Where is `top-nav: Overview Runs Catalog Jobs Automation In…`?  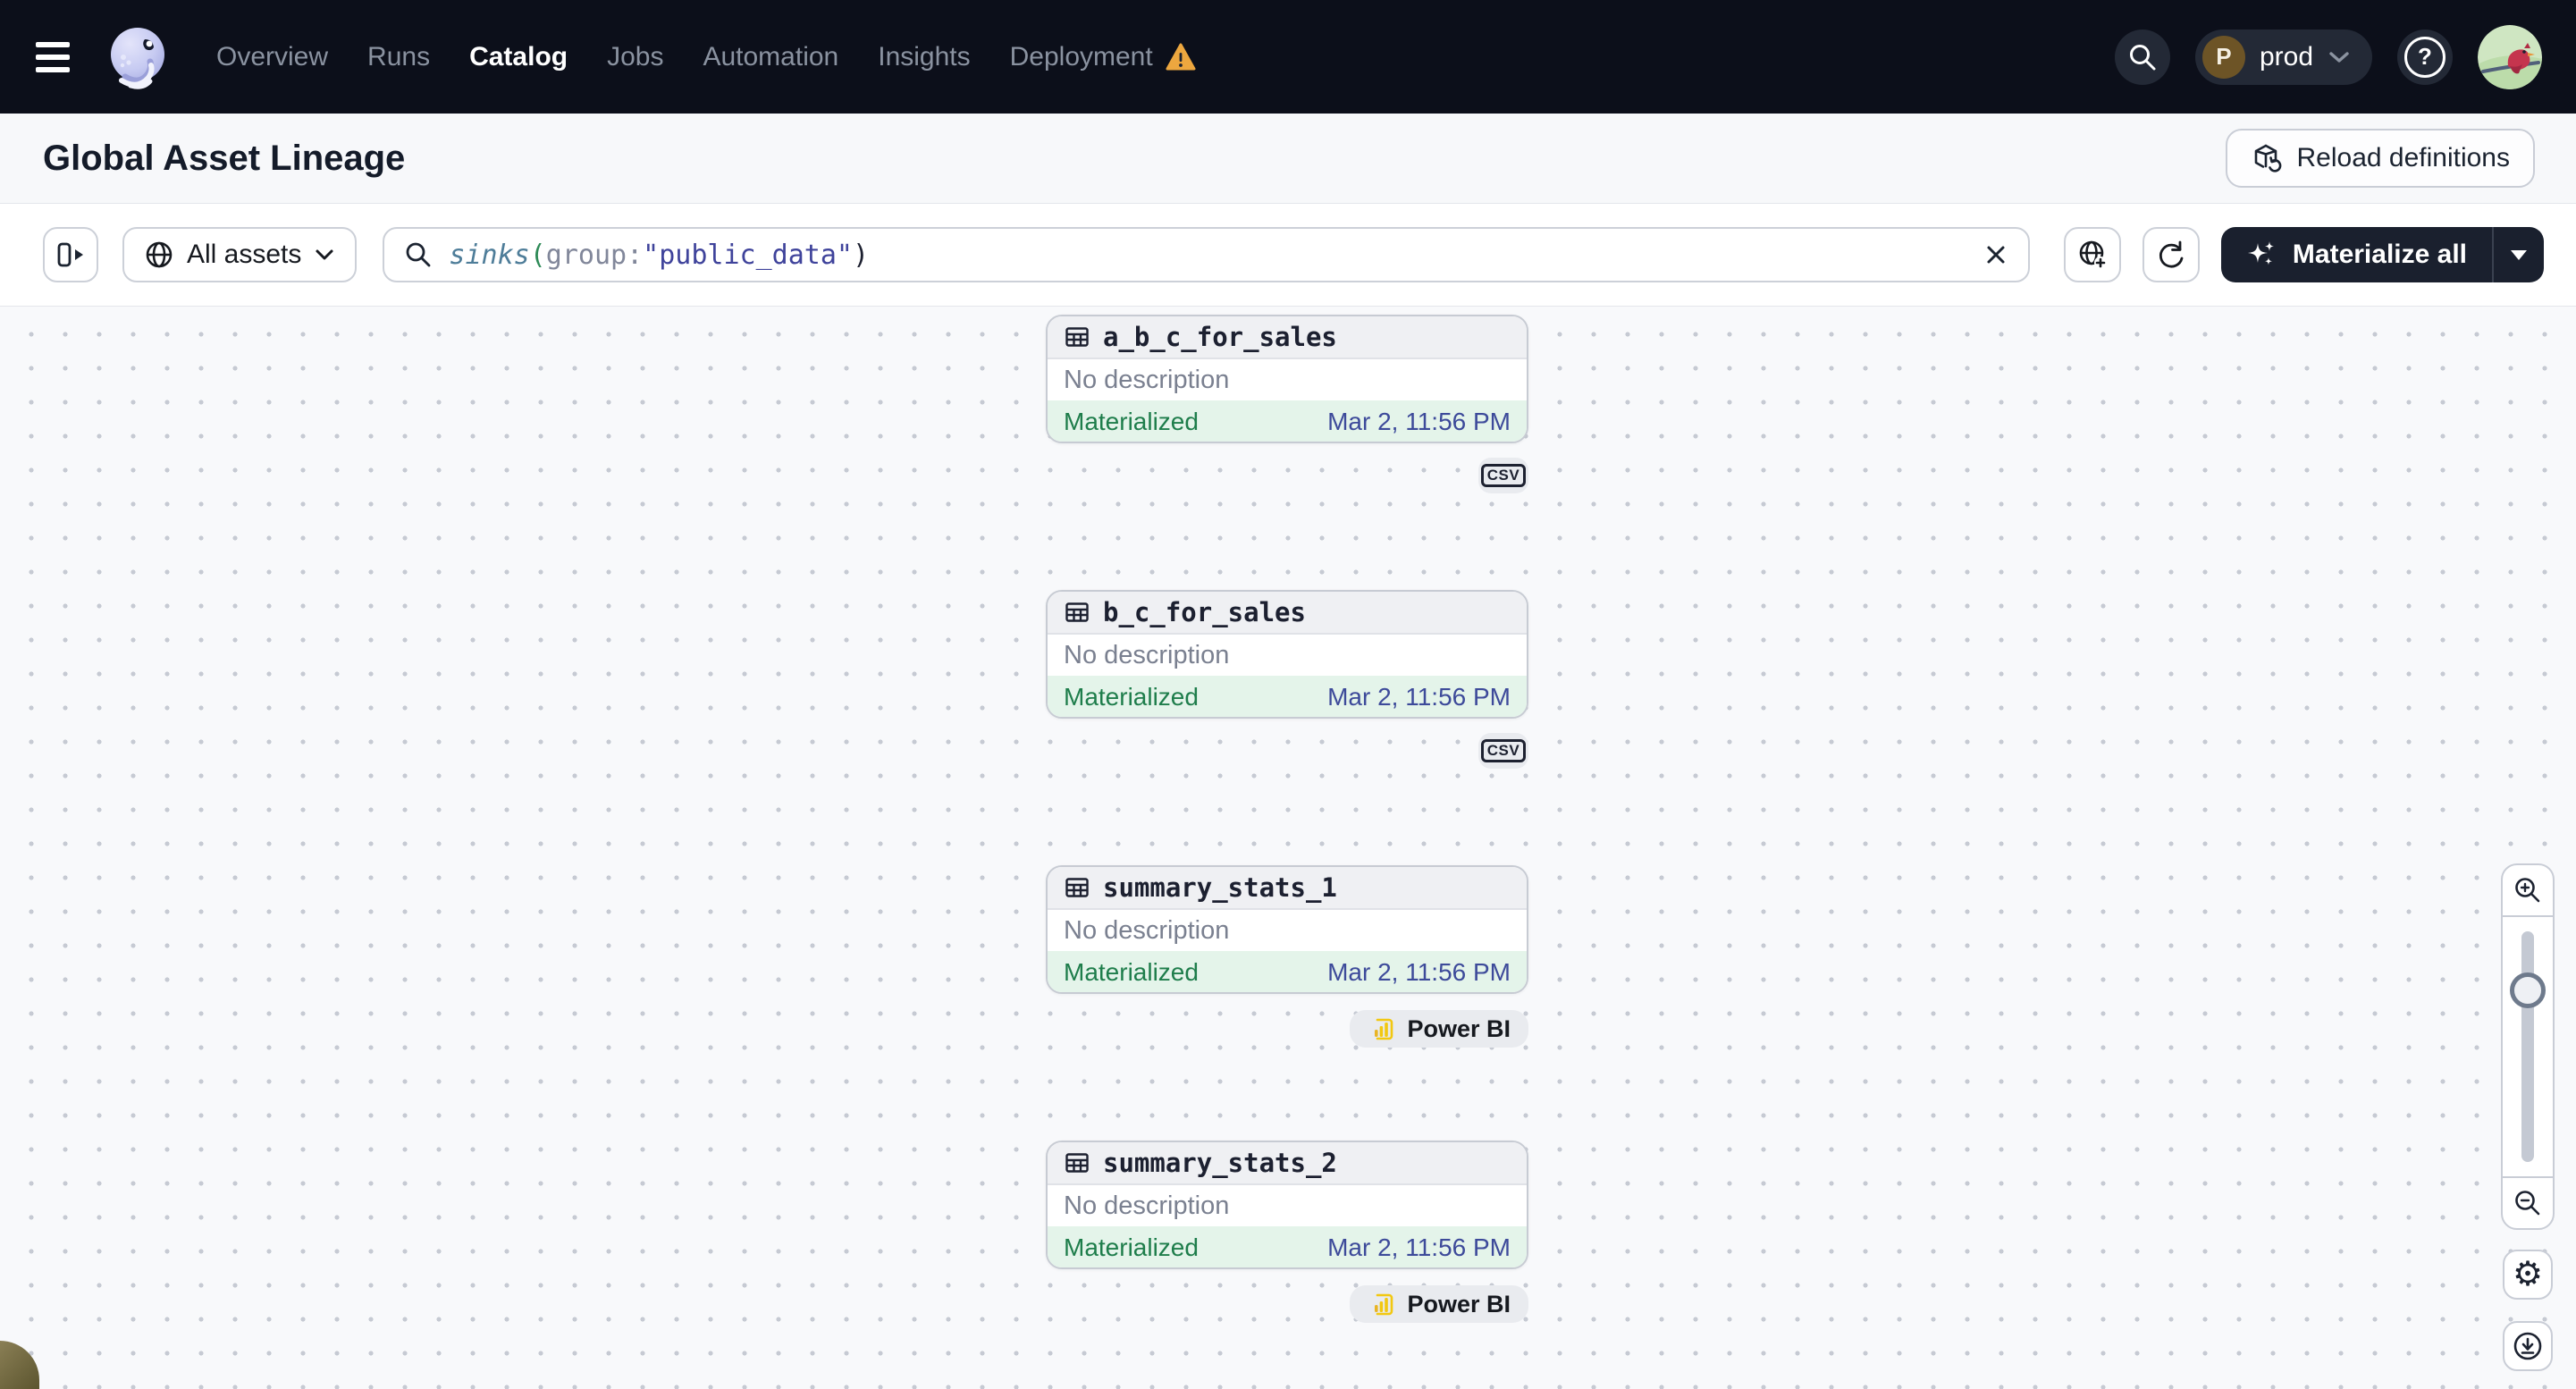
top-nav: Overview Runs Catalog Jobs Automation In… is located at coordinates (1288, 57).